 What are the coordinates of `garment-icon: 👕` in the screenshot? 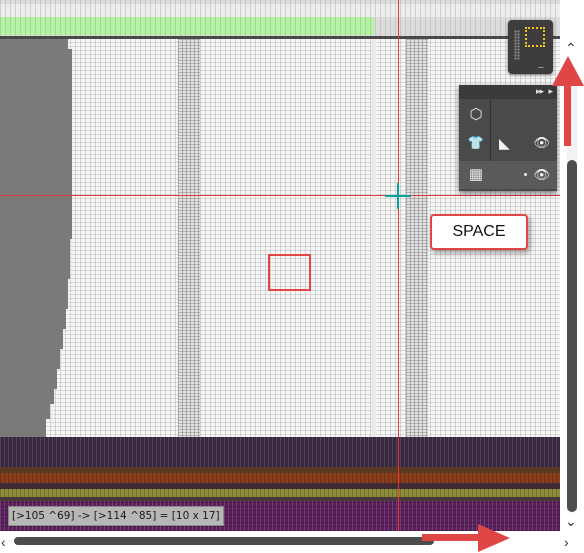 It's located at (476, 142).